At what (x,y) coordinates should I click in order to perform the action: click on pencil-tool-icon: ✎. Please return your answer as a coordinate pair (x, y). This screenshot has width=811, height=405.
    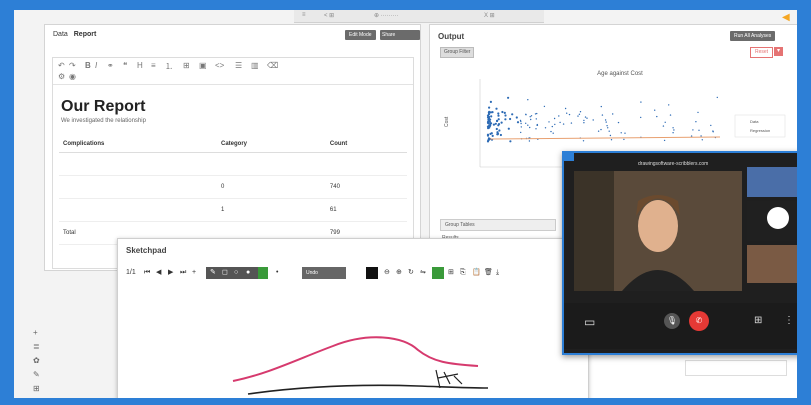
    Looking at the image, I should click on (213, 273).